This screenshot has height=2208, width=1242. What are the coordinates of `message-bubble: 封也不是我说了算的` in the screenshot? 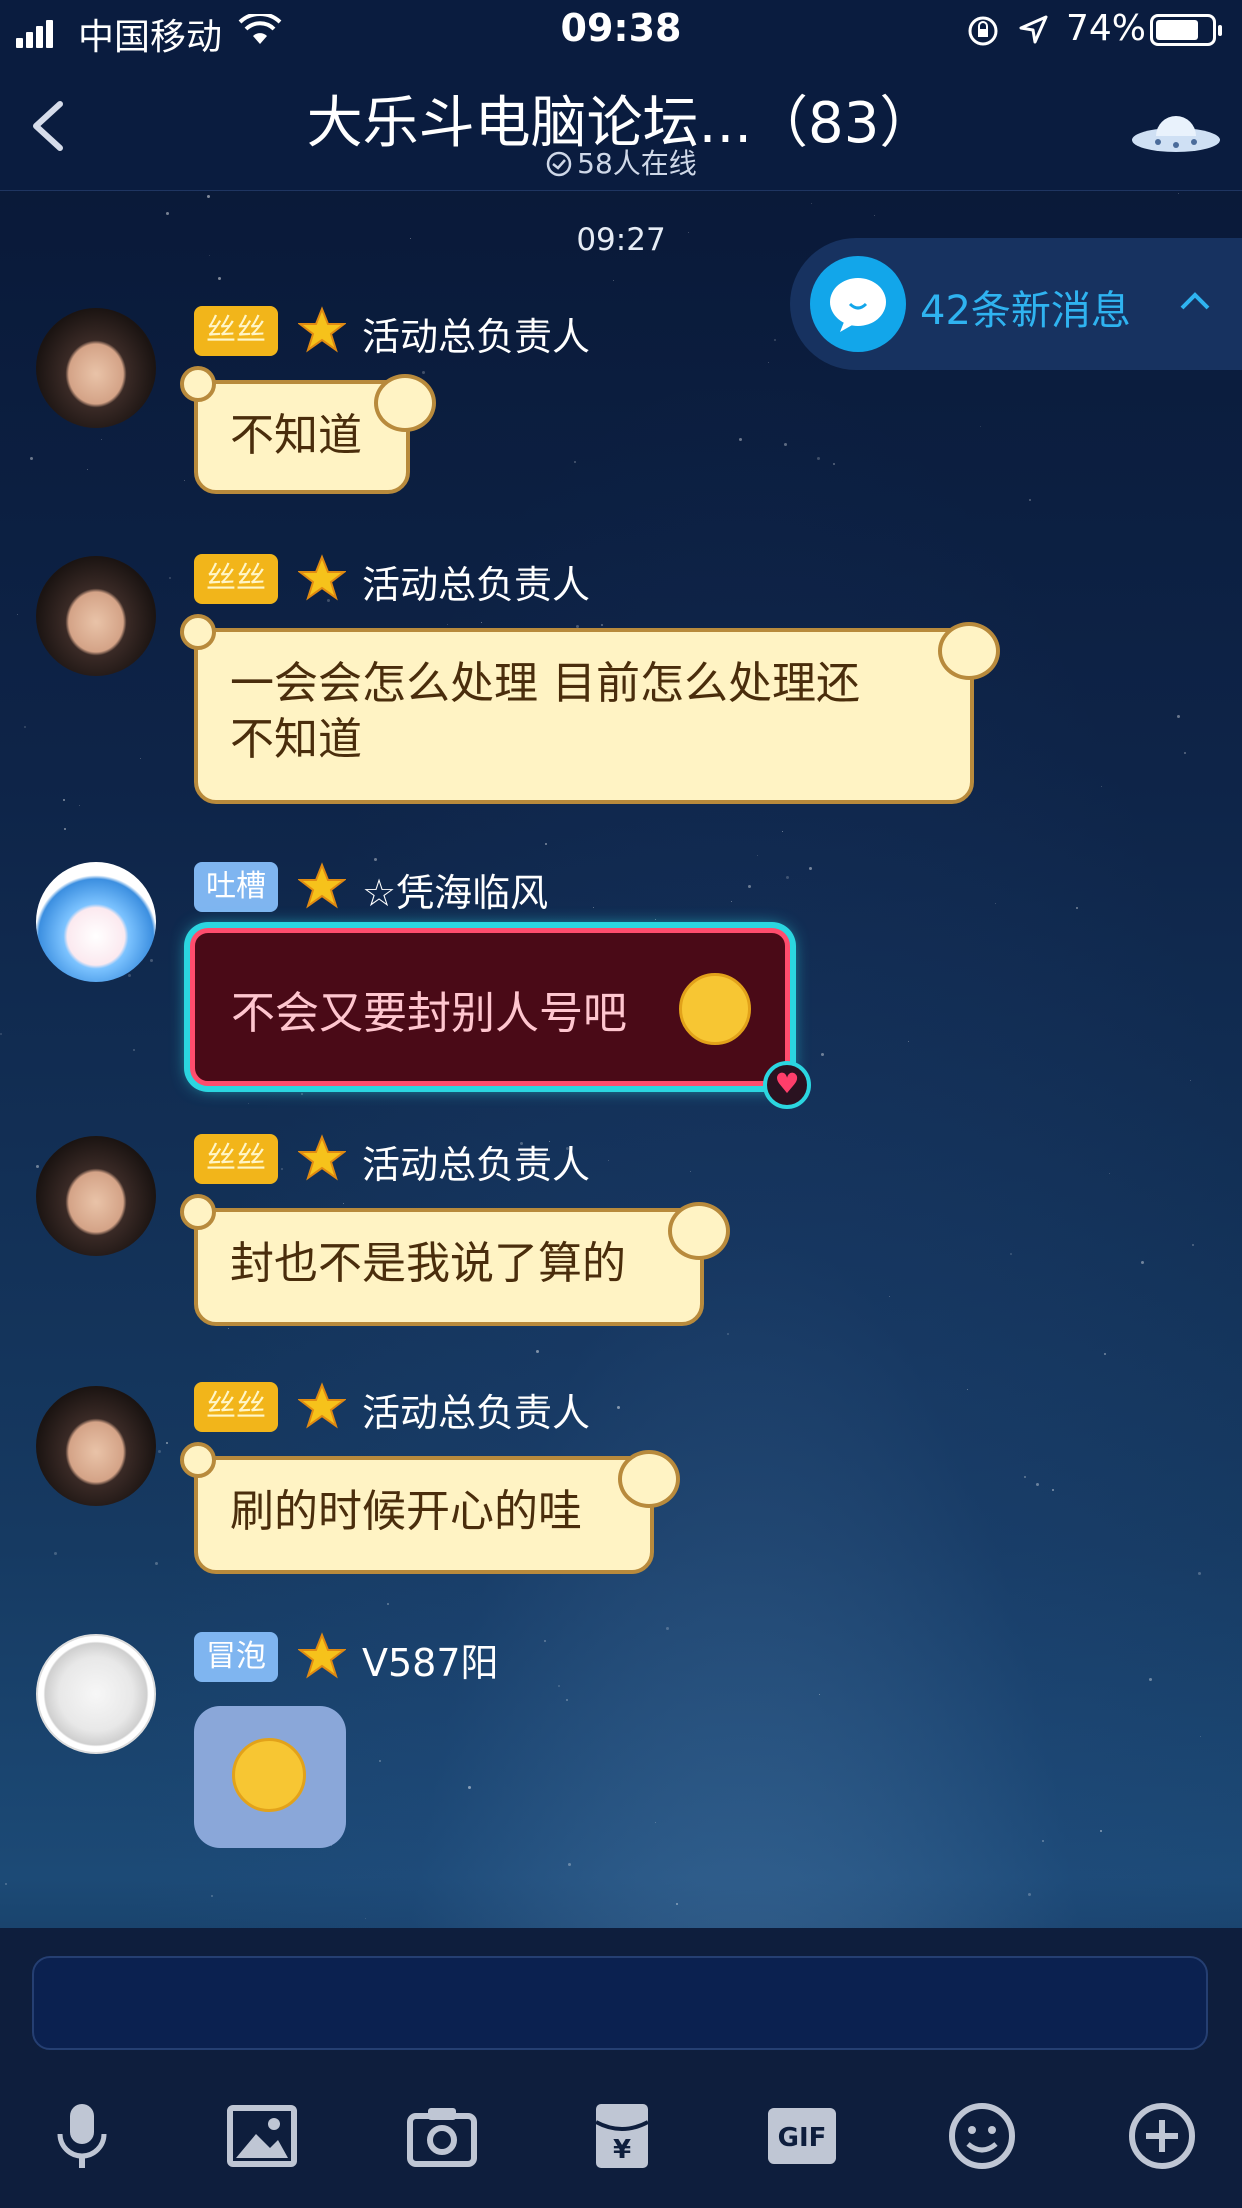 It's located at (455, 1260).